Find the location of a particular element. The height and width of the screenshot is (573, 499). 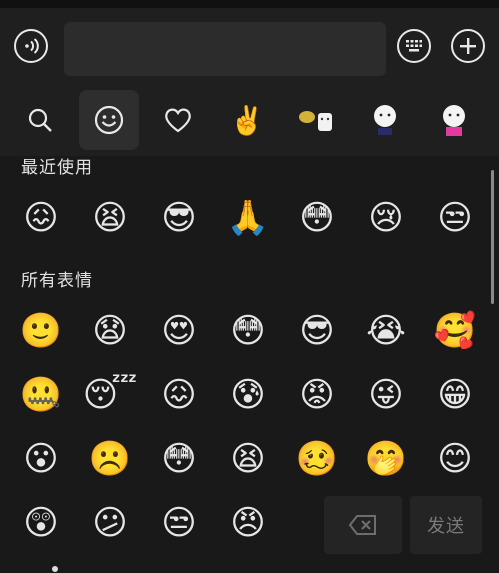

section-title-all: 所有表情 is located at coordinates (57, 281).